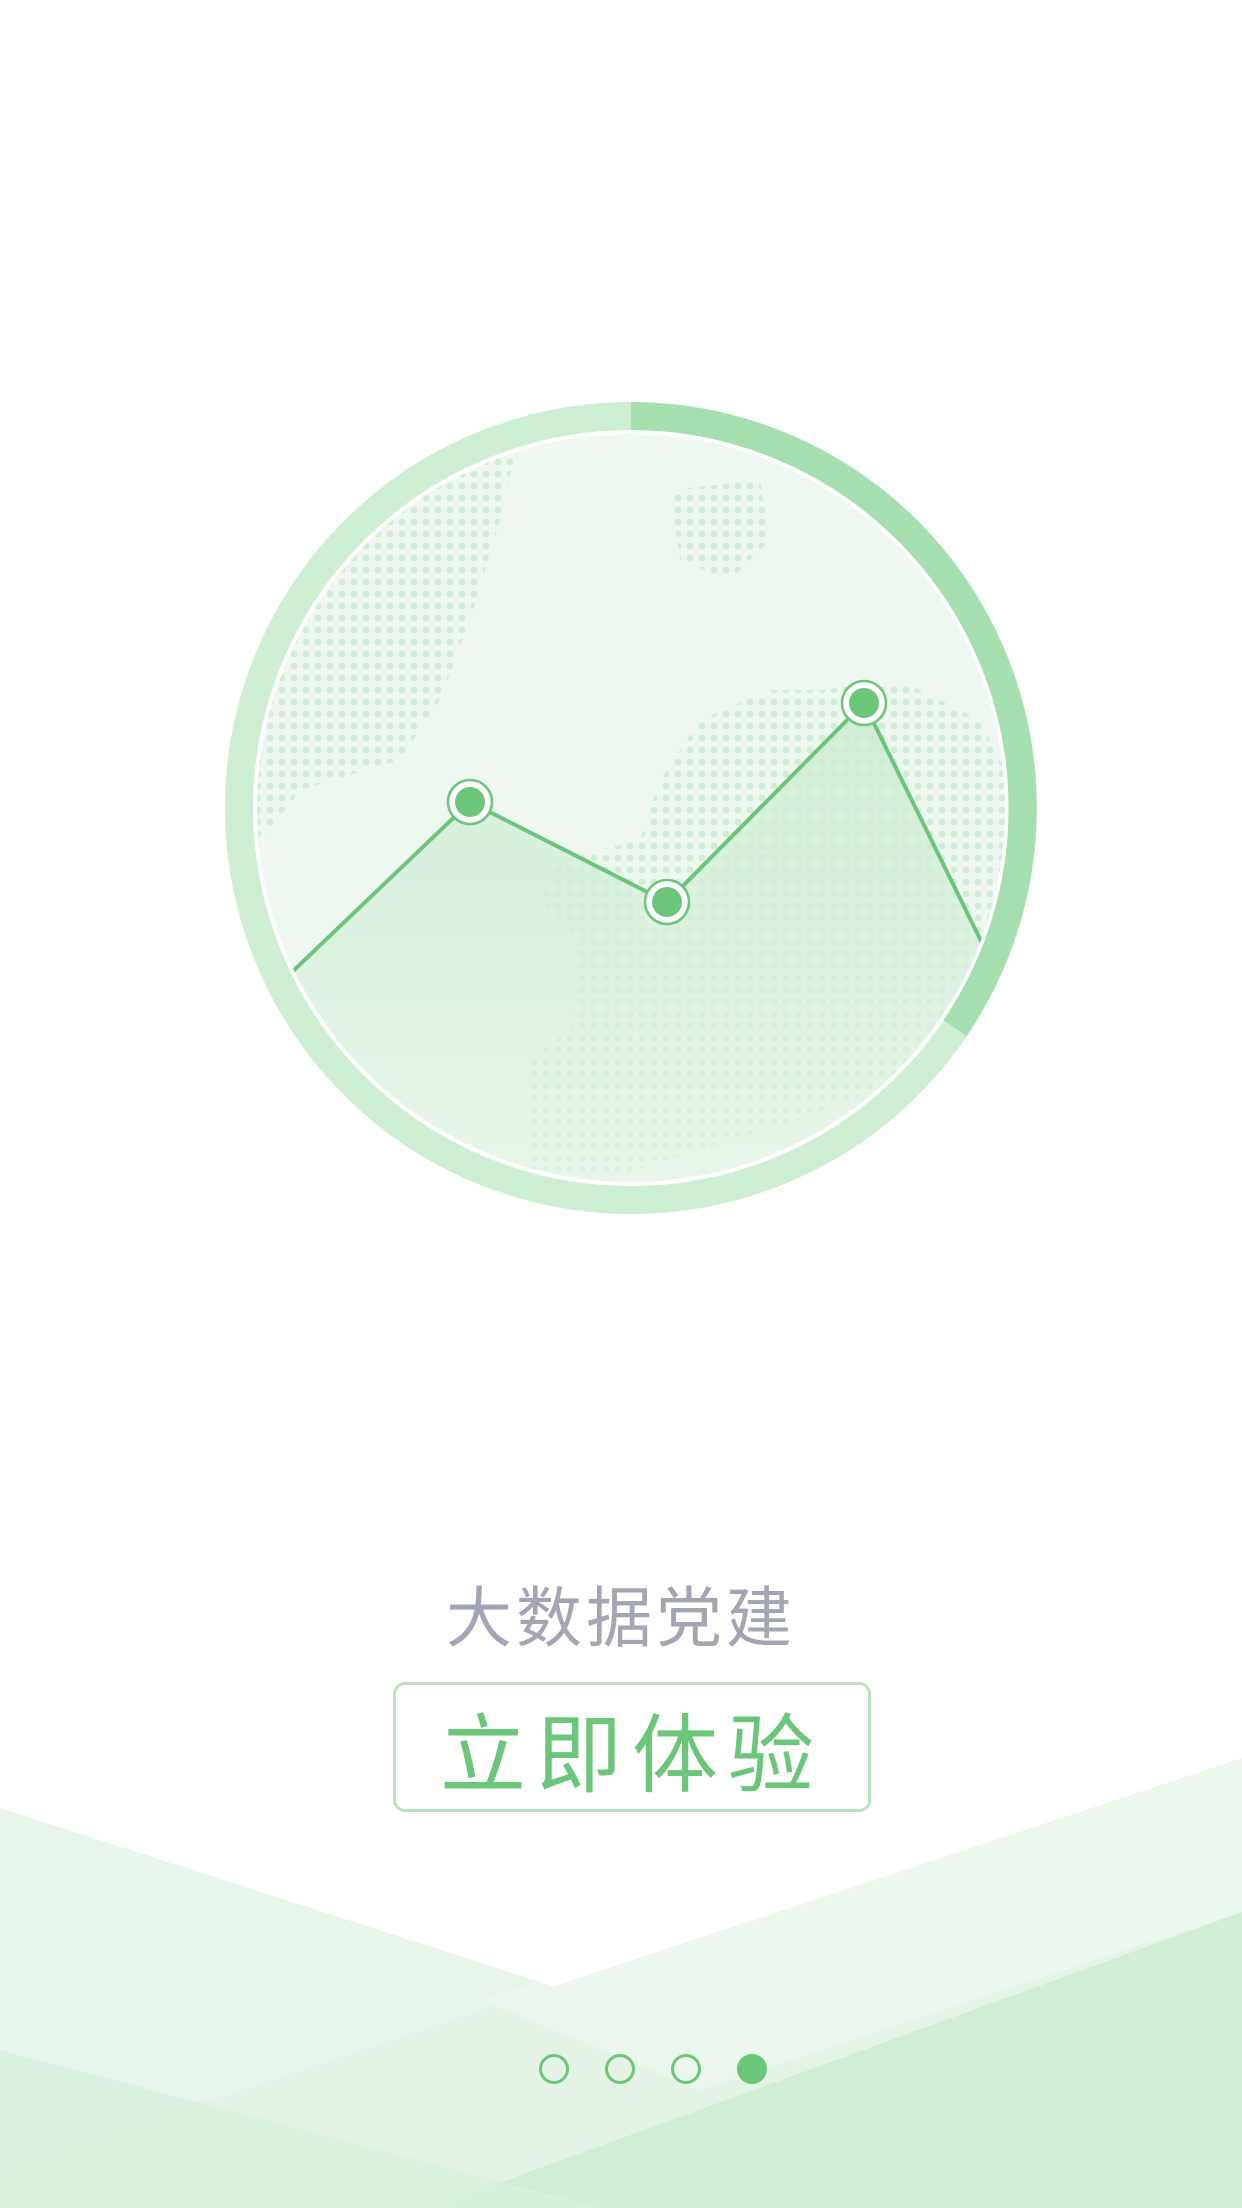 This screenshot has height=2208, width=1242. What do you see at coordinates (752, 2069) in the screenshot?
I see `page-dot-4-active` at bounding box center [752, 2069].